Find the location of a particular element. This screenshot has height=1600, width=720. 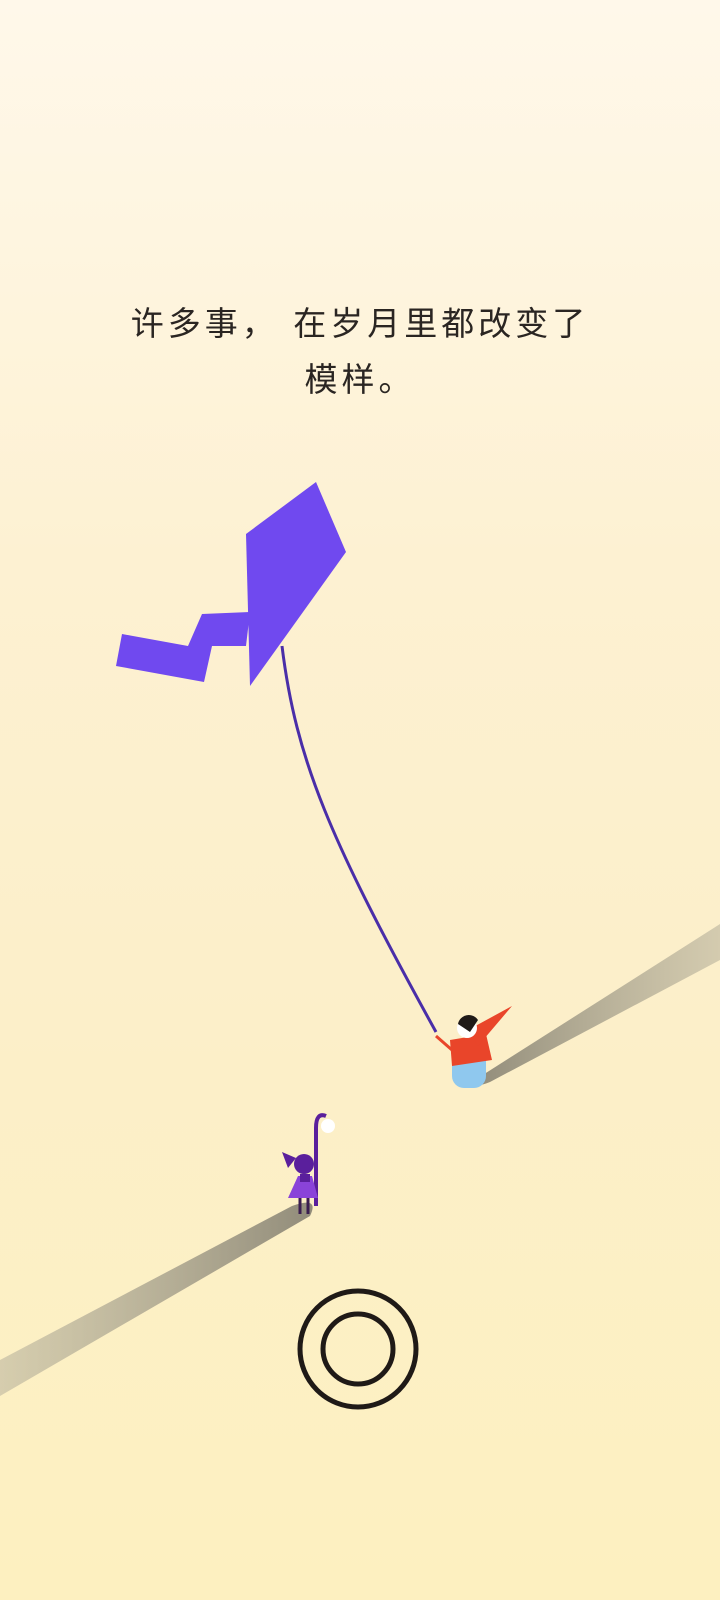

double-circle-icon is located at coordinates (358, 1349).